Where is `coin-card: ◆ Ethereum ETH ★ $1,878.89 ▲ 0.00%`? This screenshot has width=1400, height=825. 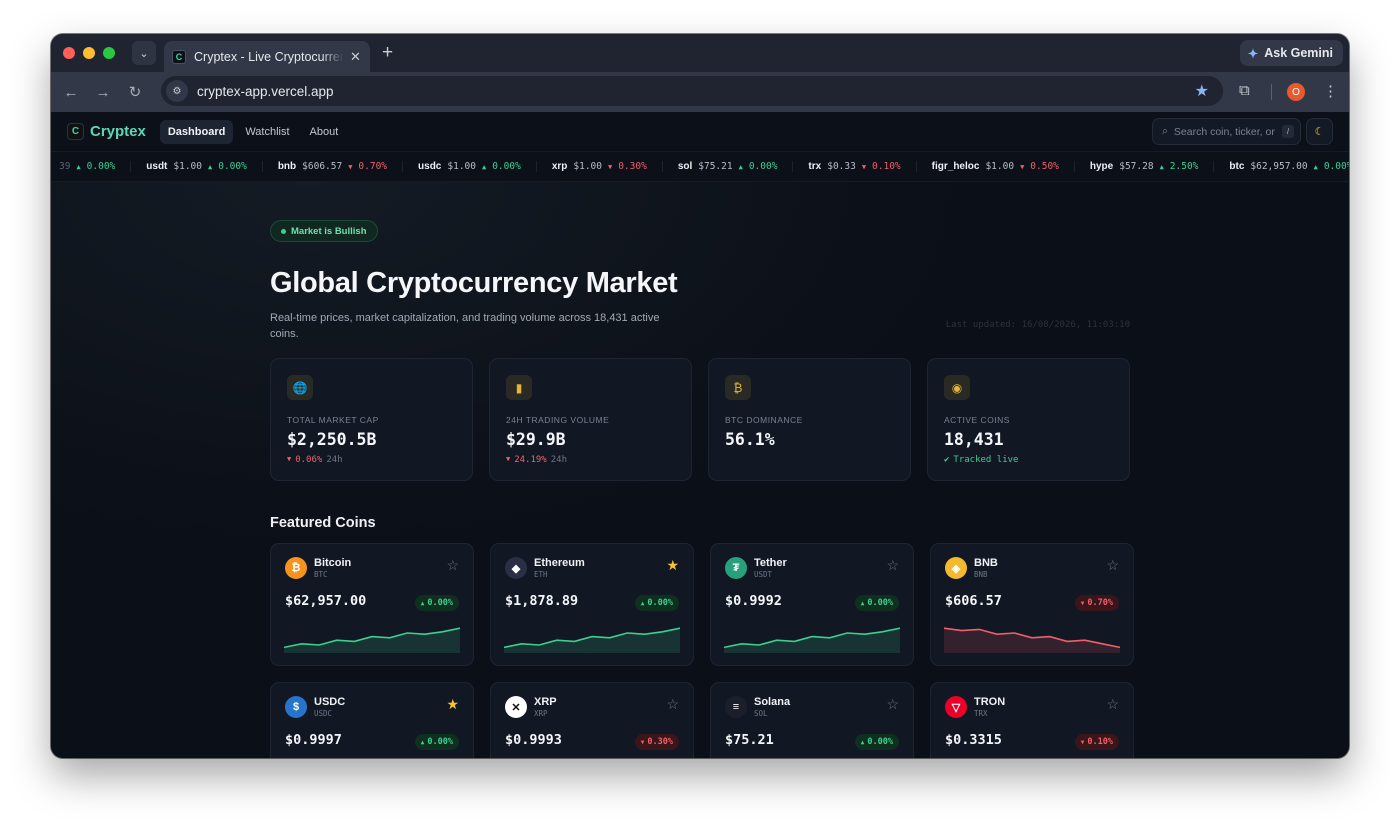 coin-card: ◆ Ethereum ETH ★ $1,878.89 ▲ 0.00% is located at coordinates (592, 604).